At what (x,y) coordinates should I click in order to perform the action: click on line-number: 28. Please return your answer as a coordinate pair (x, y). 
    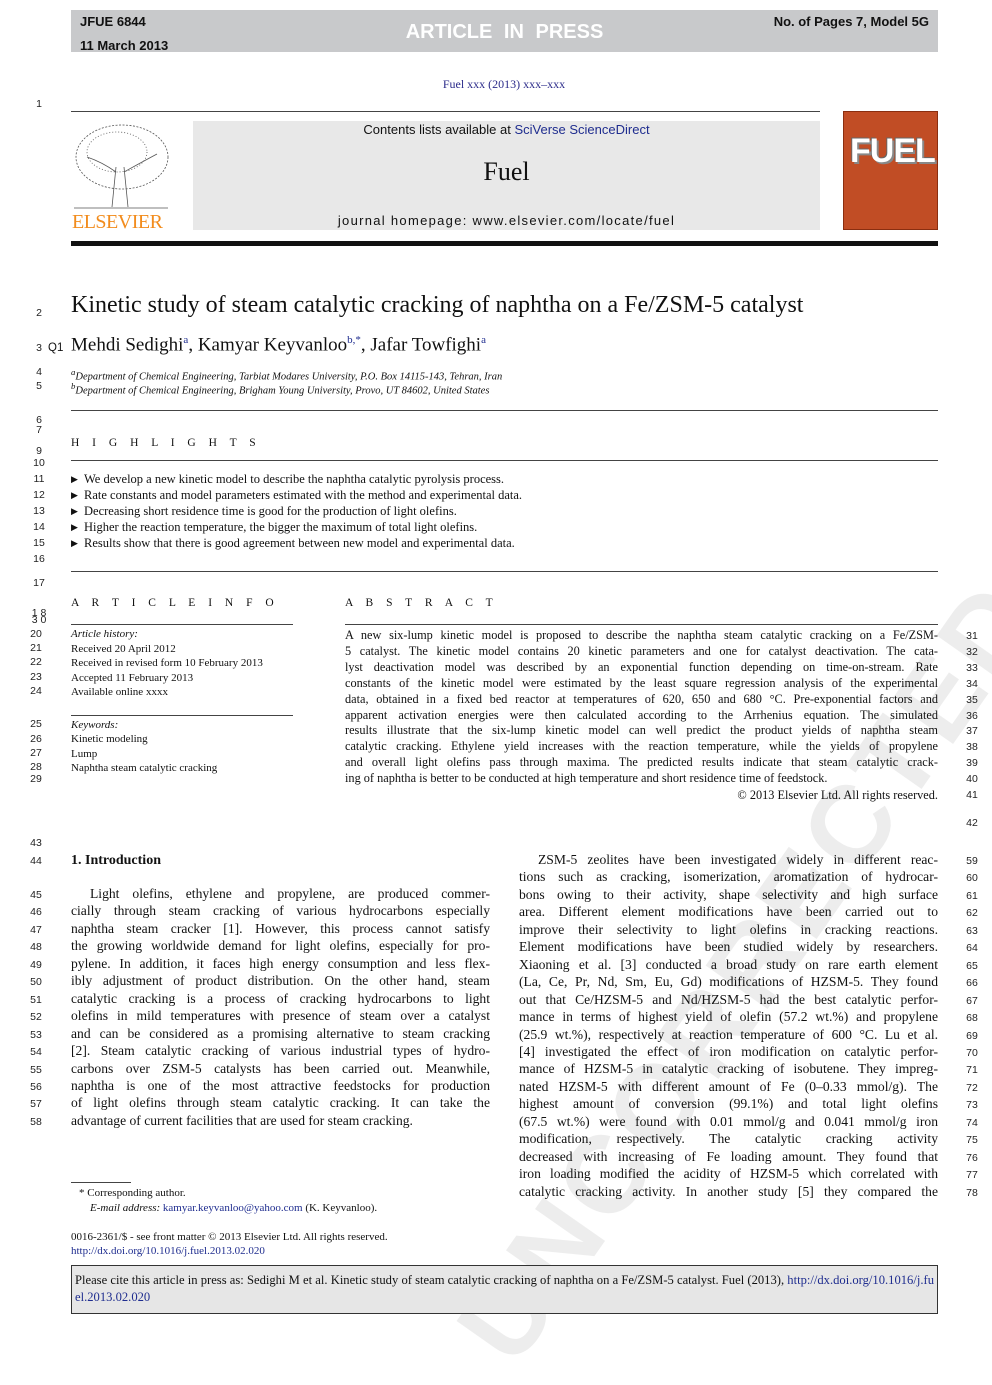
    Looking at the image, I should click on (36, 767).